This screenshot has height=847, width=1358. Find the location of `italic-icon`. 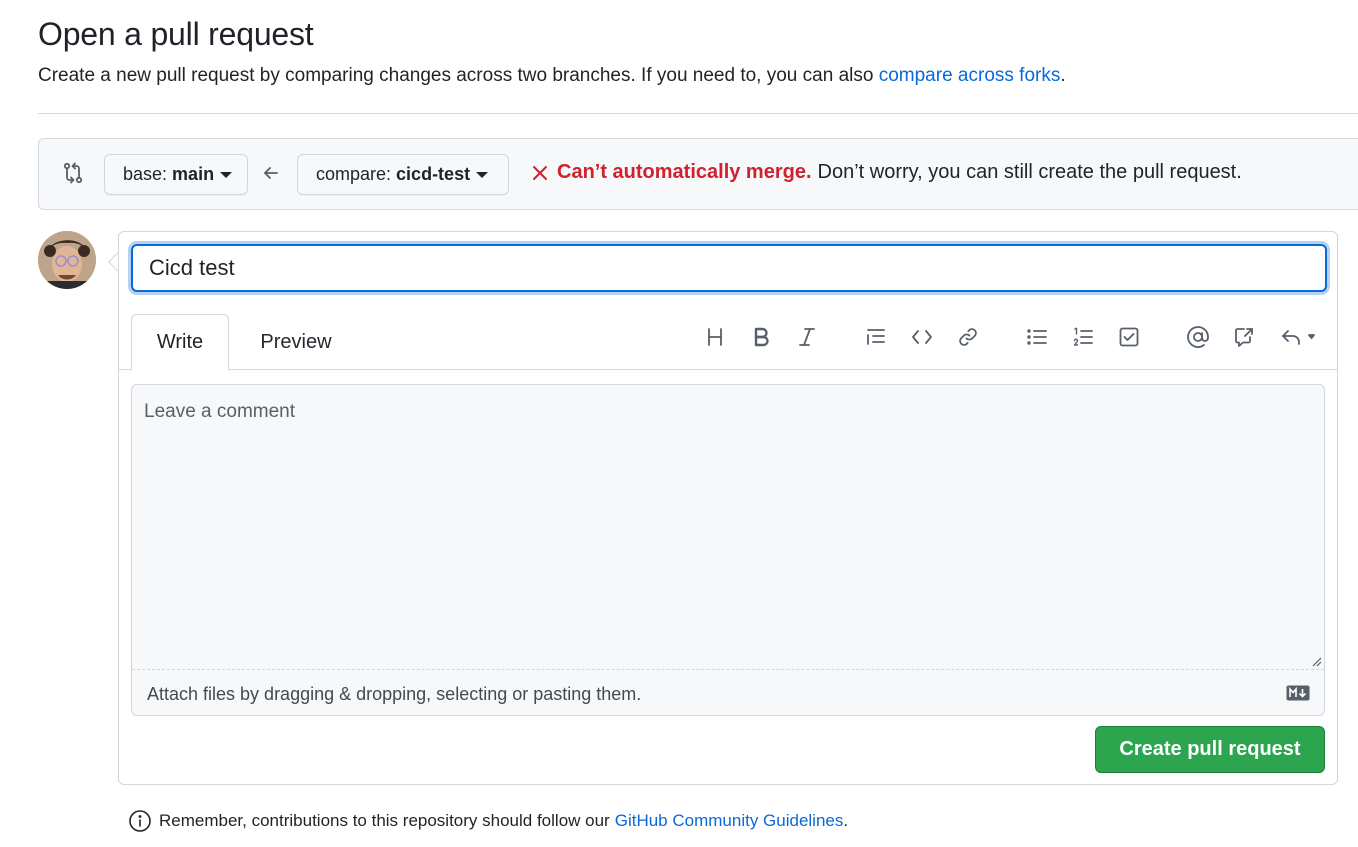

italic-icon is located at coordinates (807, 337).